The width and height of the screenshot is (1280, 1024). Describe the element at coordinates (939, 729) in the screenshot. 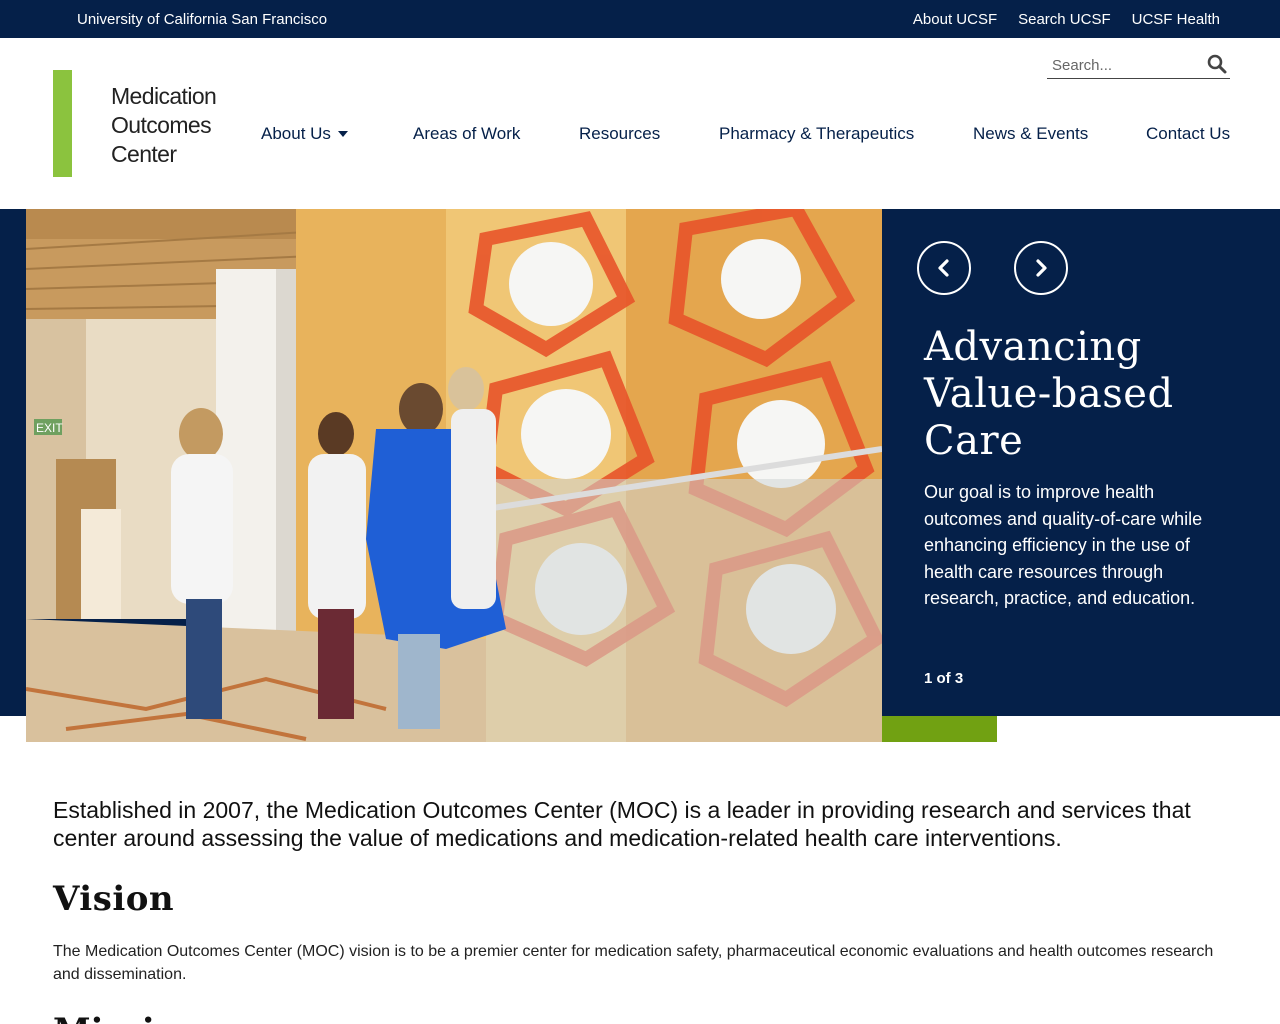

I see `hero-accent-bar` at that location.